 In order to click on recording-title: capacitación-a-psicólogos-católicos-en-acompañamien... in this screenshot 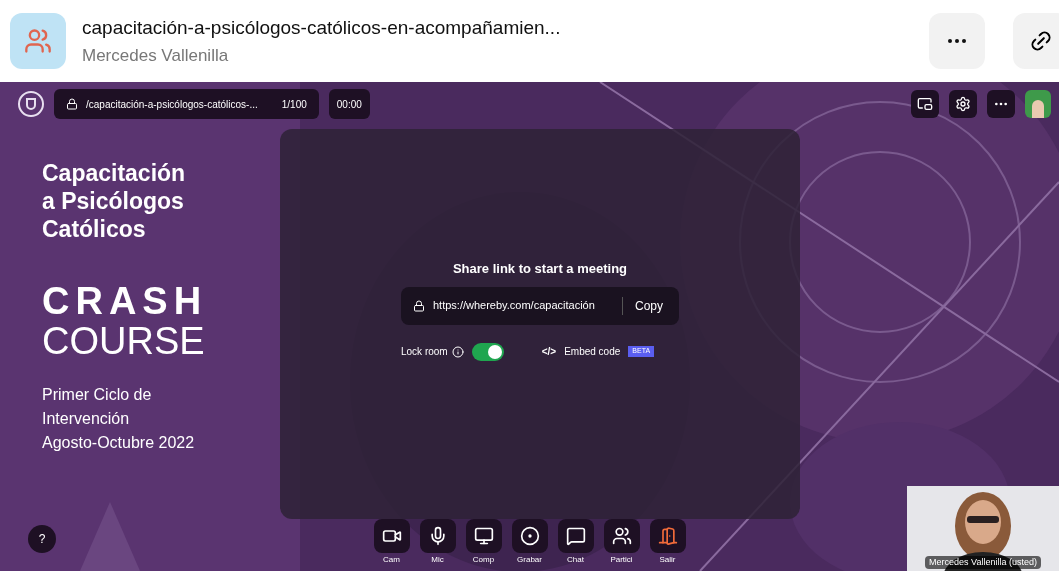, I will do `click(322, 28)`.